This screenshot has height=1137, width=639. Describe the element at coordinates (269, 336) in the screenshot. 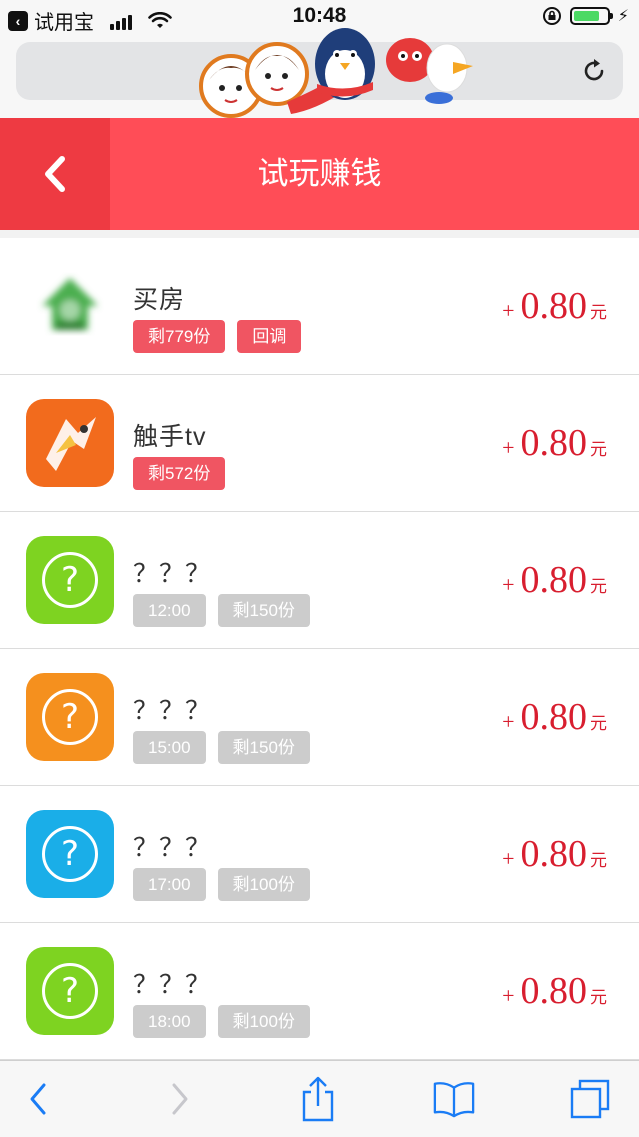

I see `callback-badge: 回调` at that location.